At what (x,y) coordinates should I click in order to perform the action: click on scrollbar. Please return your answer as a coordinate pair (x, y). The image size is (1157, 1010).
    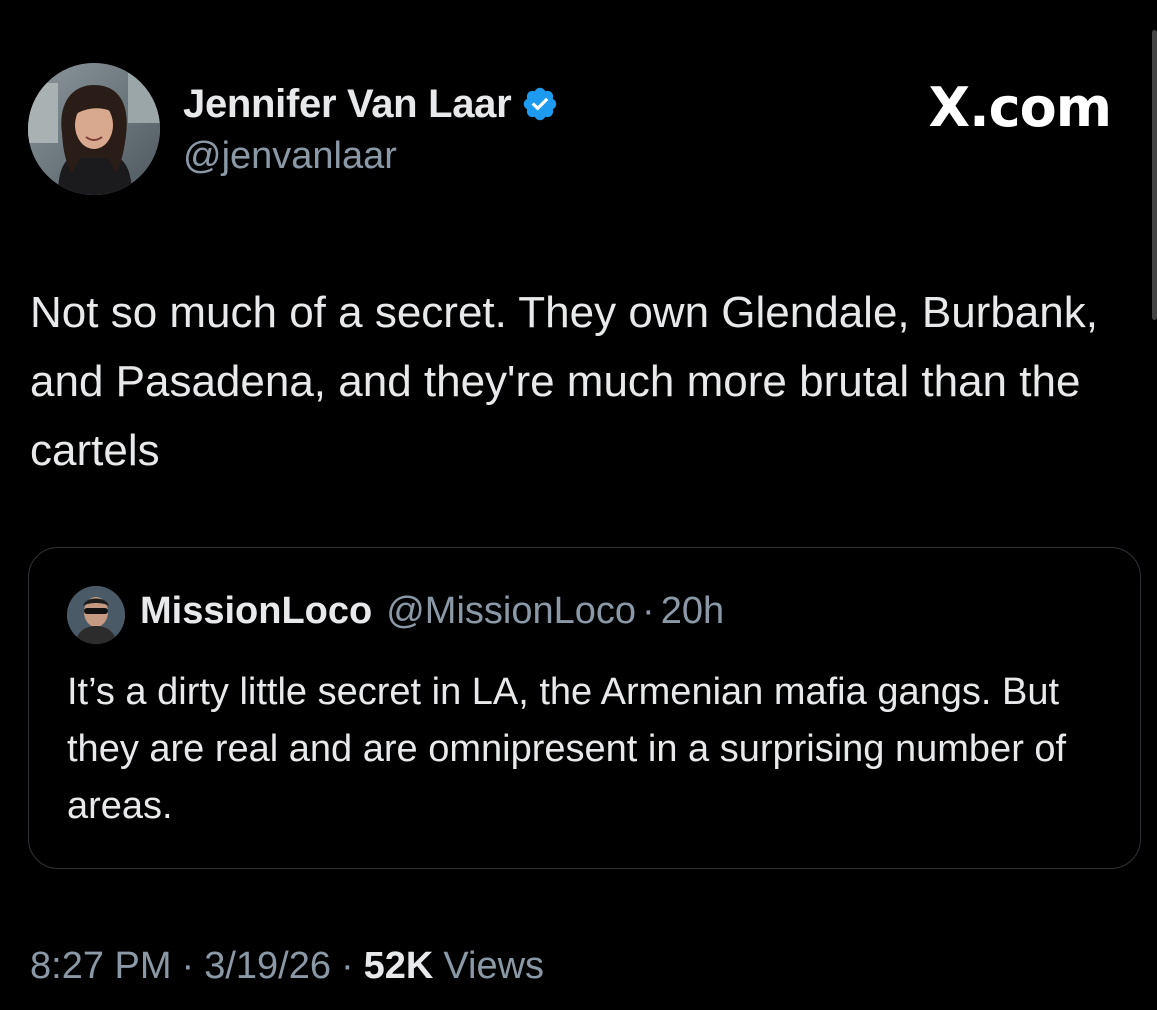
    Looking at the image, I should click on (1154, 175).